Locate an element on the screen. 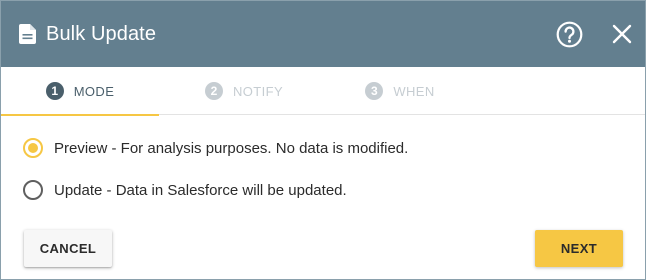  tab-label: MODE is located at coordinates (94, 91).